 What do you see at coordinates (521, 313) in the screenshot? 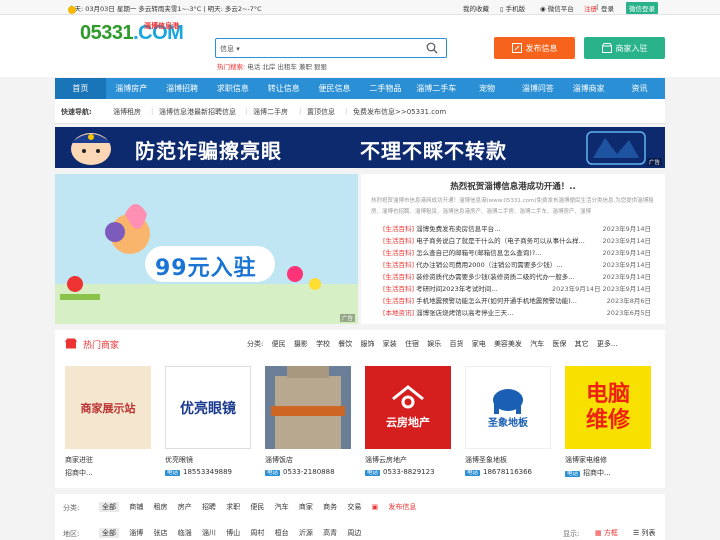
I see `news-item: [本地资讯] 淄博张店烧烤馆以高考停业三天... 2023年6月5日` at bounding box center [521, 313].